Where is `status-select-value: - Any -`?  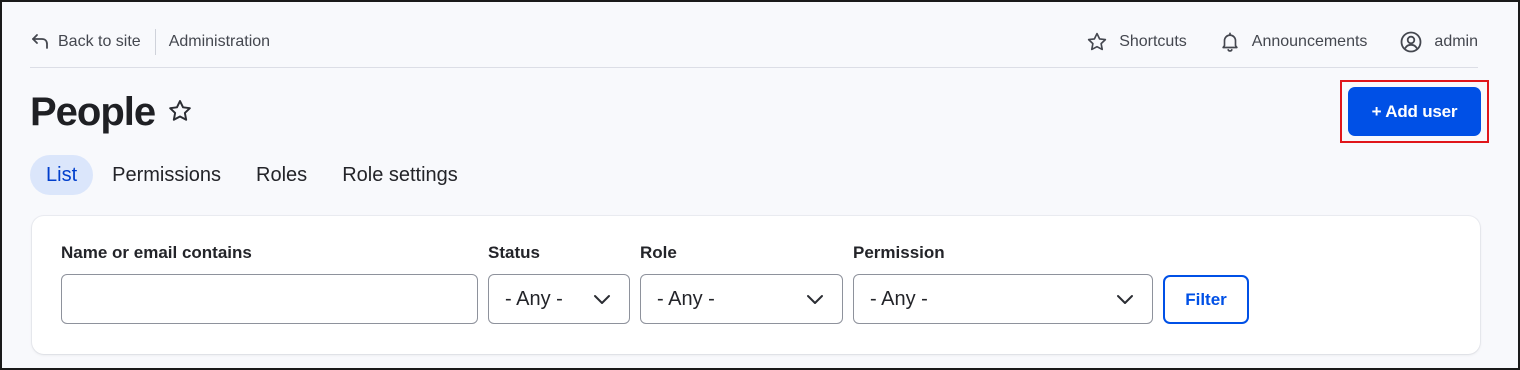 status-select-value: - Any - is located at coordinates (534, 298).